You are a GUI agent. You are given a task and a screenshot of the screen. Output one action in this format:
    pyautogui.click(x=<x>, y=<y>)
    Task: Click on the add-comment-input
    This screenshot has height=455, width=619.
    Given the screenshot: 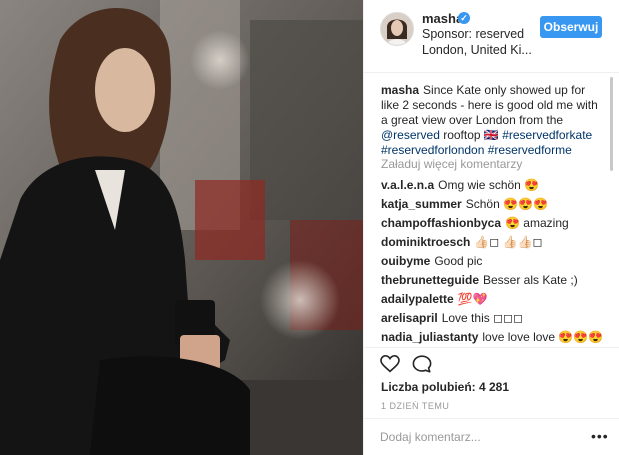 What is the action you would take?
    pyautogui.click(x=480, y=437)
    